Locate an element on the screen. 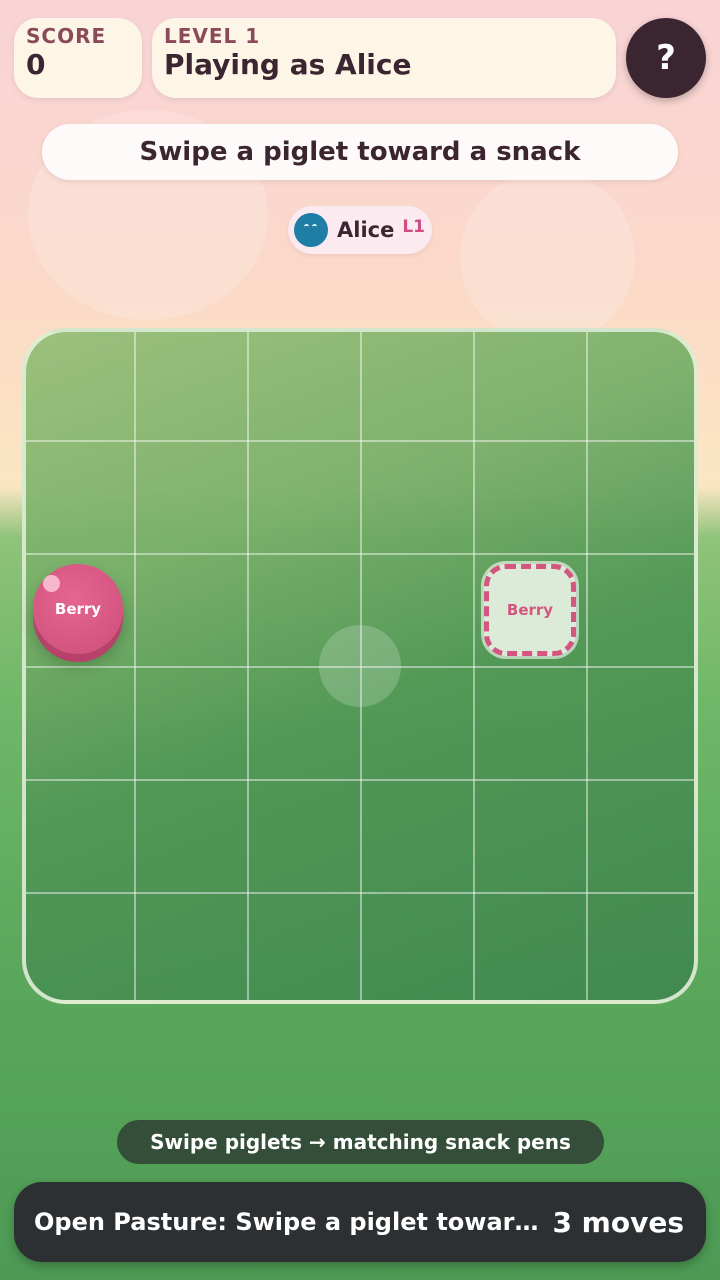  player-level: L1 is located at coordinates (414, 227).